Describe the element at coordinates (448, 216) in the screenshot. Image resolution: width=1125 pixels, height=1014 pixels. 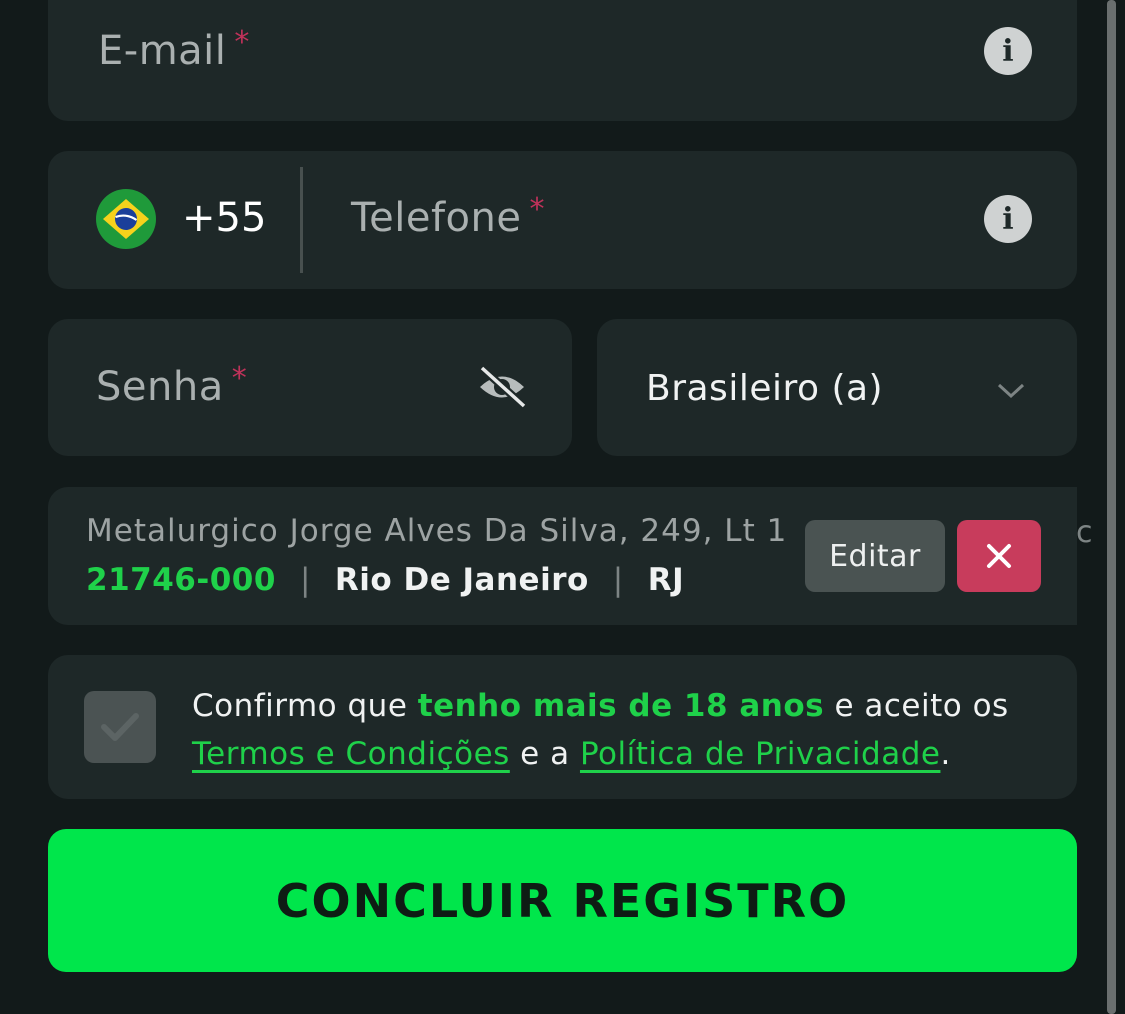
I see `phone-input: Telefone *` at that location.